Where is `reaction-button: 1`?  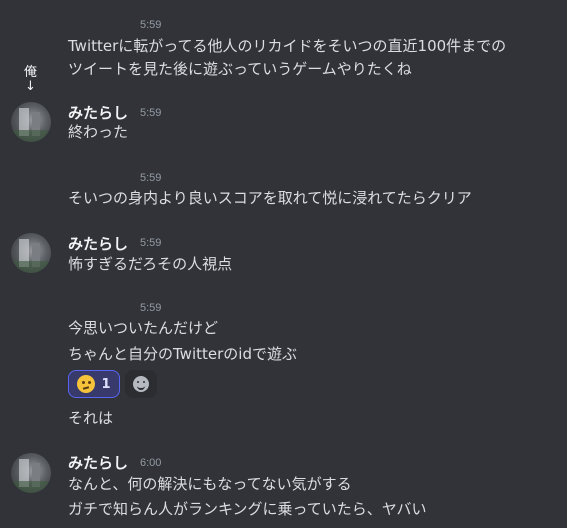
reaction-button: 1 is located at coordinates (94, 384).